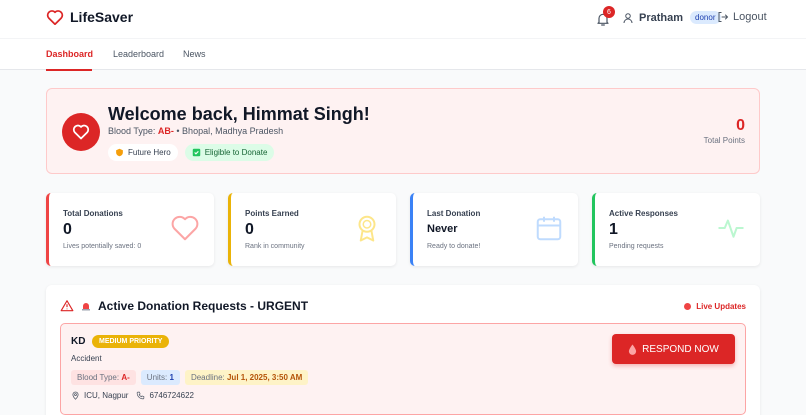  Describe the element at coordinates (132, 395) in the screenshot. I see `request-location-row: ICU, Nagpur 6746724622` at that location.